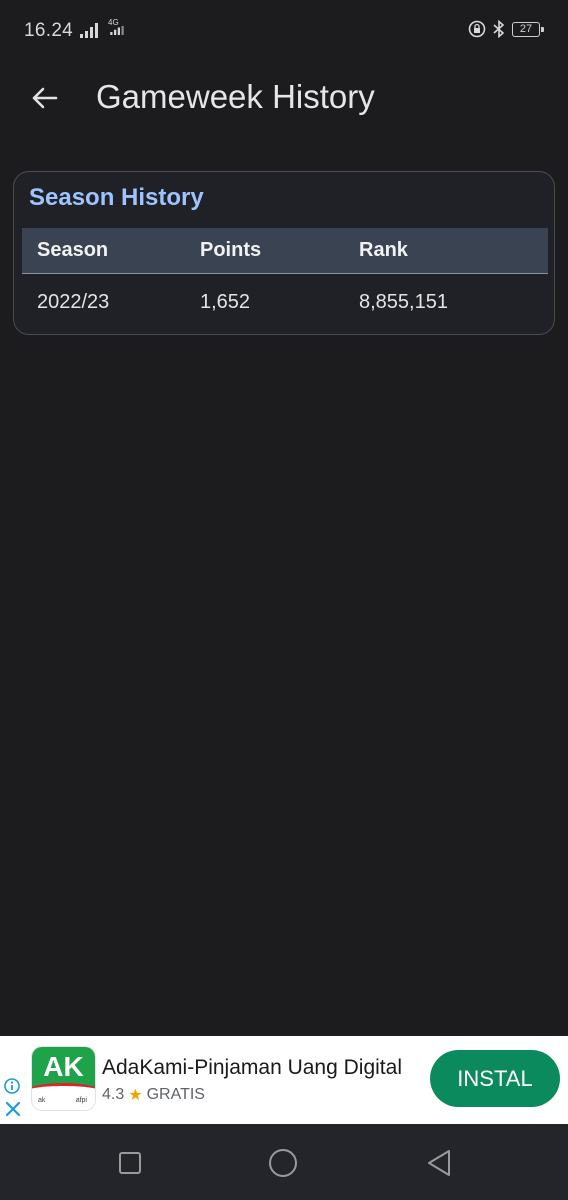  What do you see at coordinates (284, 30) in the screenshot?
I see `status-bar: 16.24 4G 27` at bounding box center [284, 30].